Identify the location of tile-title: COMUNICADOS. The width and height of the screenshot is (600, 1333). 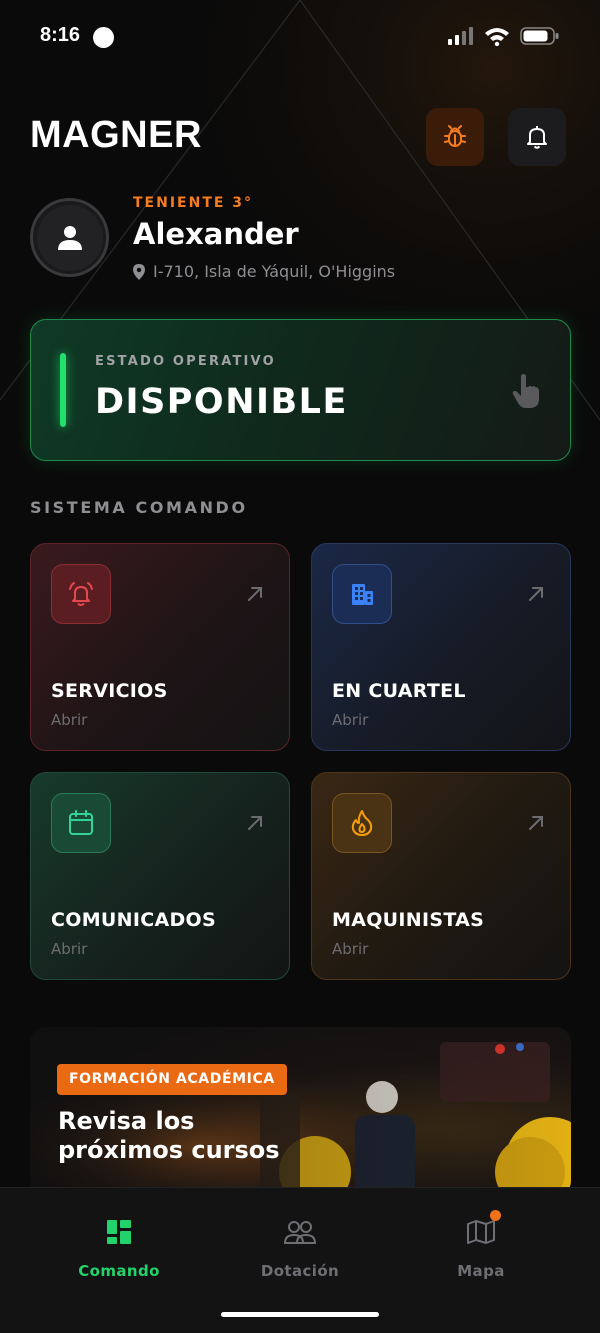
(133, 920).